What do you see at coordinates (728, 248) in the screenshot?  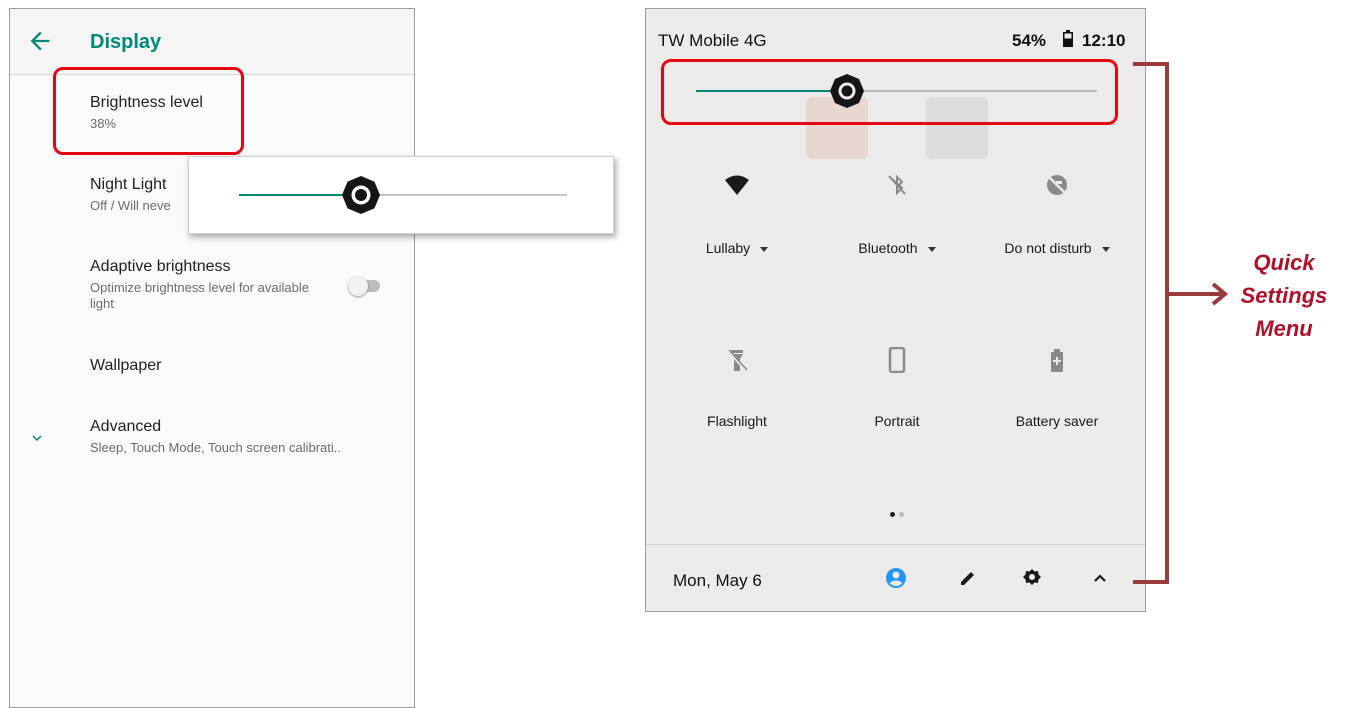 I see `tile-label: Lullaby` at bounding box center [728, 248].